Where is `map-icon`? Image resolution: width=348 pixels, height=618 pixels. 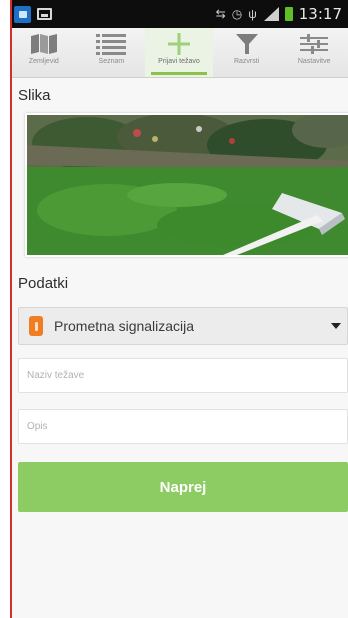 map-icon is located at coordinates (43, 44).